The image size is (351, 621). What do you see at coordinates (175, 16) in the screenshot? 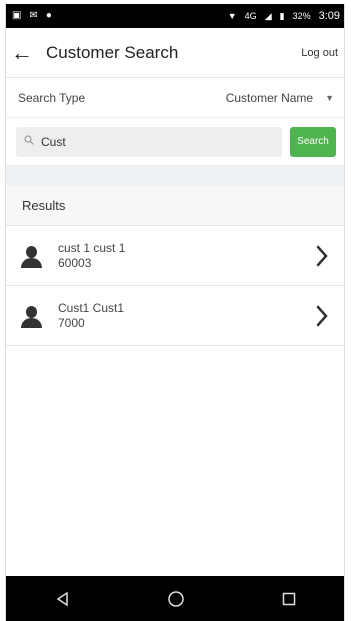
I see `status-bar: ▣ ✉ ● ▼ 4G ◢ ▮ 32% 3:09` at bounding box center [175, 16].